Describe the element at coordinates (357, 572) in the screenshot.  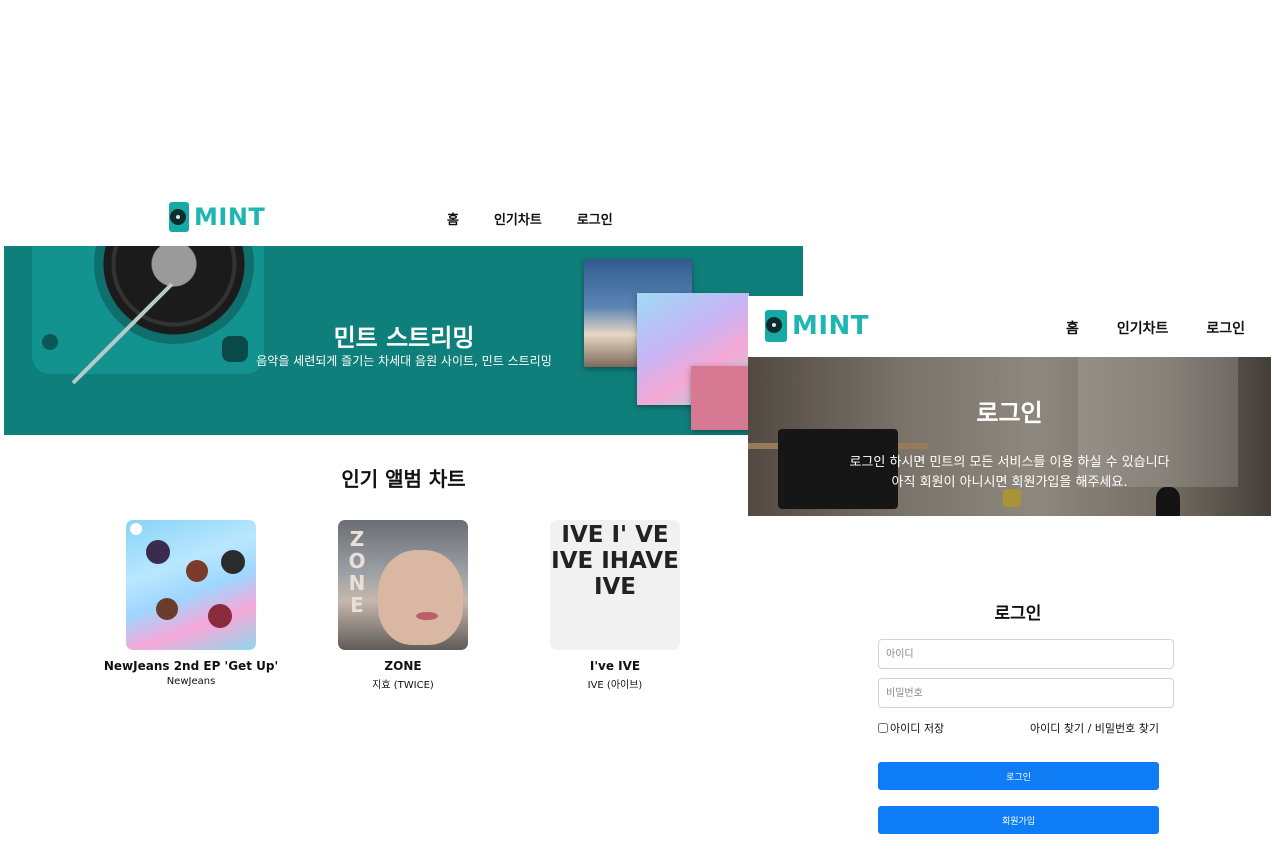
I see `cover-text: ZONE` at that location.